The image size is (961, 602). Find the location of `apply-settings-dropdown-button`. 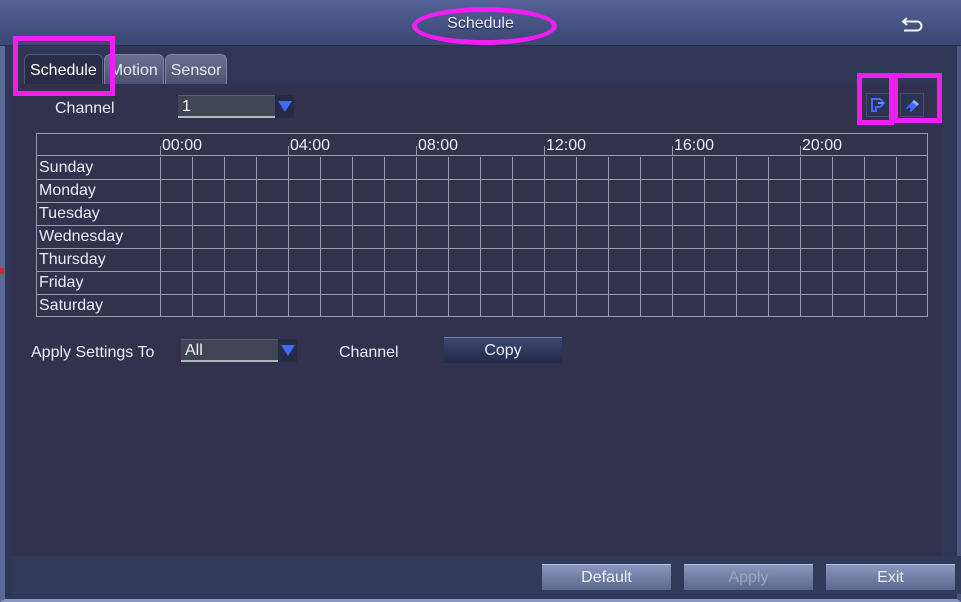

apply-settings-dropdown-button is located at coordinates (287, 350).